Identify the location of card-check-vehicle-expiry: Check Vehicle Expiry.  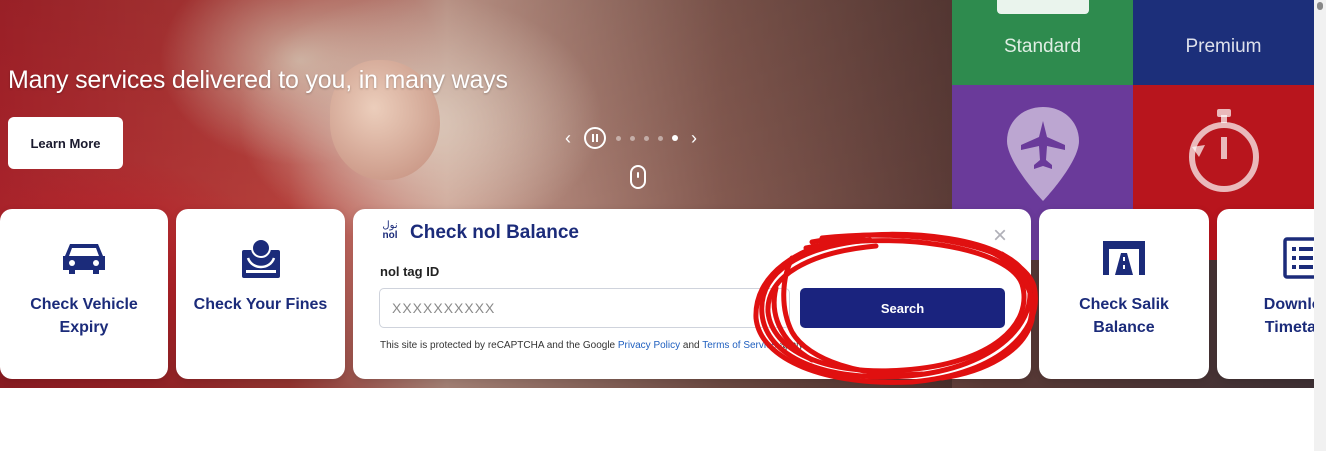
(84, 294).